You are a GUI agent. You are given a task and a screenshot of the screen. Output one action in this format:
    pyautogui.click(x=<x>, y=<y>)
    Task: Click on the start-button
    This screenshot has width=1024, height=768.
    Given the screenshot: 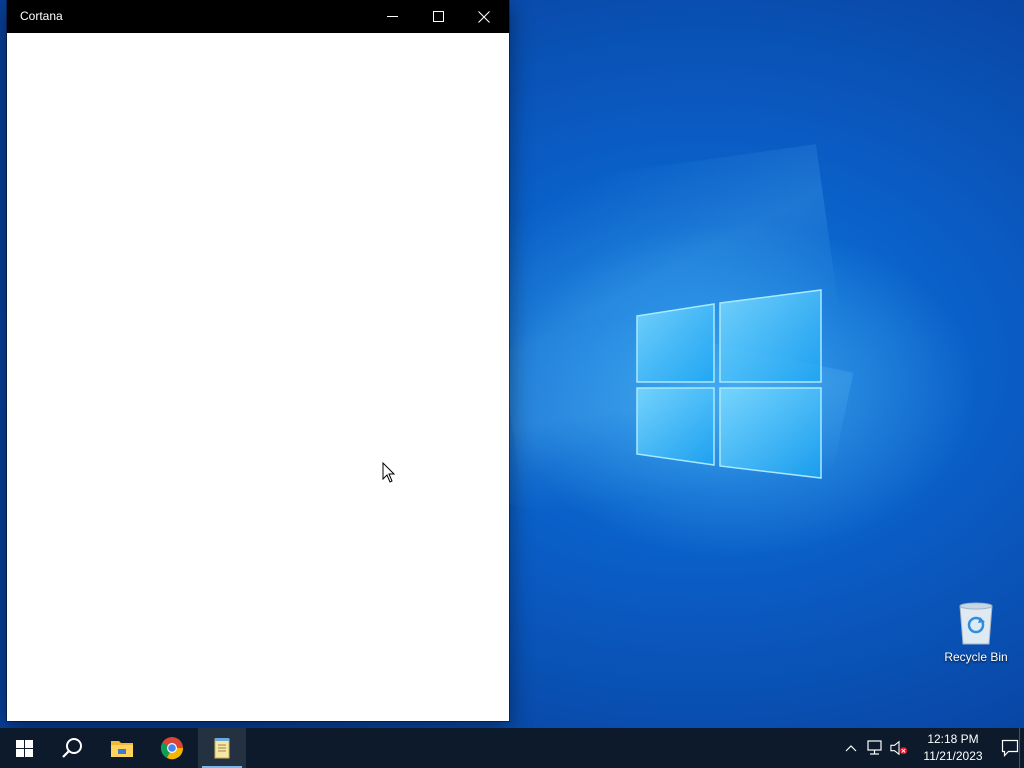 What is the action you would take?
    pyautogui.click(x=24, y=748)
    